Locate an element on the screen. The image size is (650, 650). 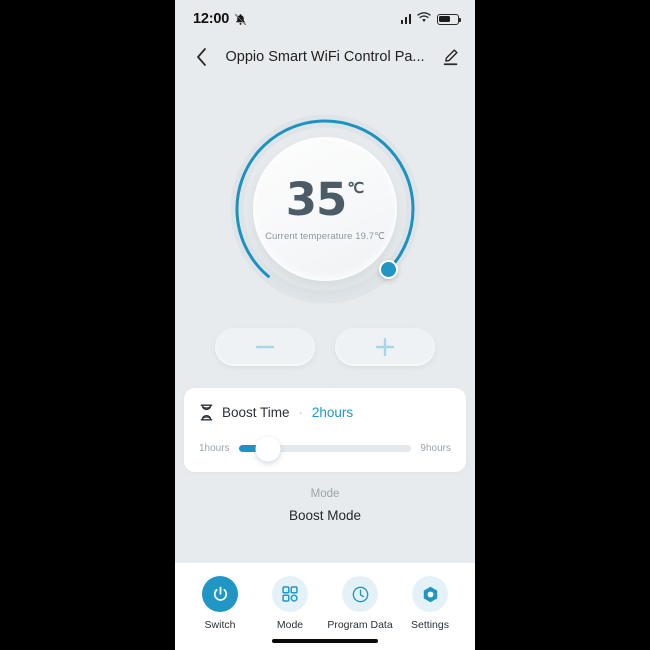
status-bar-clock: 12:00 is located at coordinates (211, 19).